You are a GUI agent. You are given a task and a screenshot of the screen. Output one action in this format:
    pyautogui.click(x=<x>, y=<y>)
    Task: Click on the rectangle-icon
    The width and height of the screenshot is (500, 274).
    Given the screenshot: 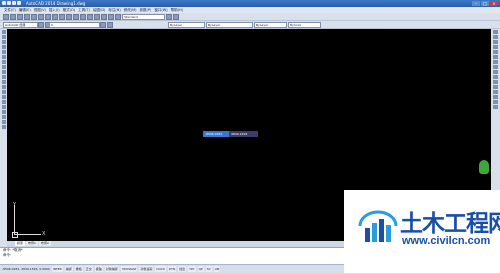 What is the action you would take?
    pyautogui.click(x=3, y=52)
    